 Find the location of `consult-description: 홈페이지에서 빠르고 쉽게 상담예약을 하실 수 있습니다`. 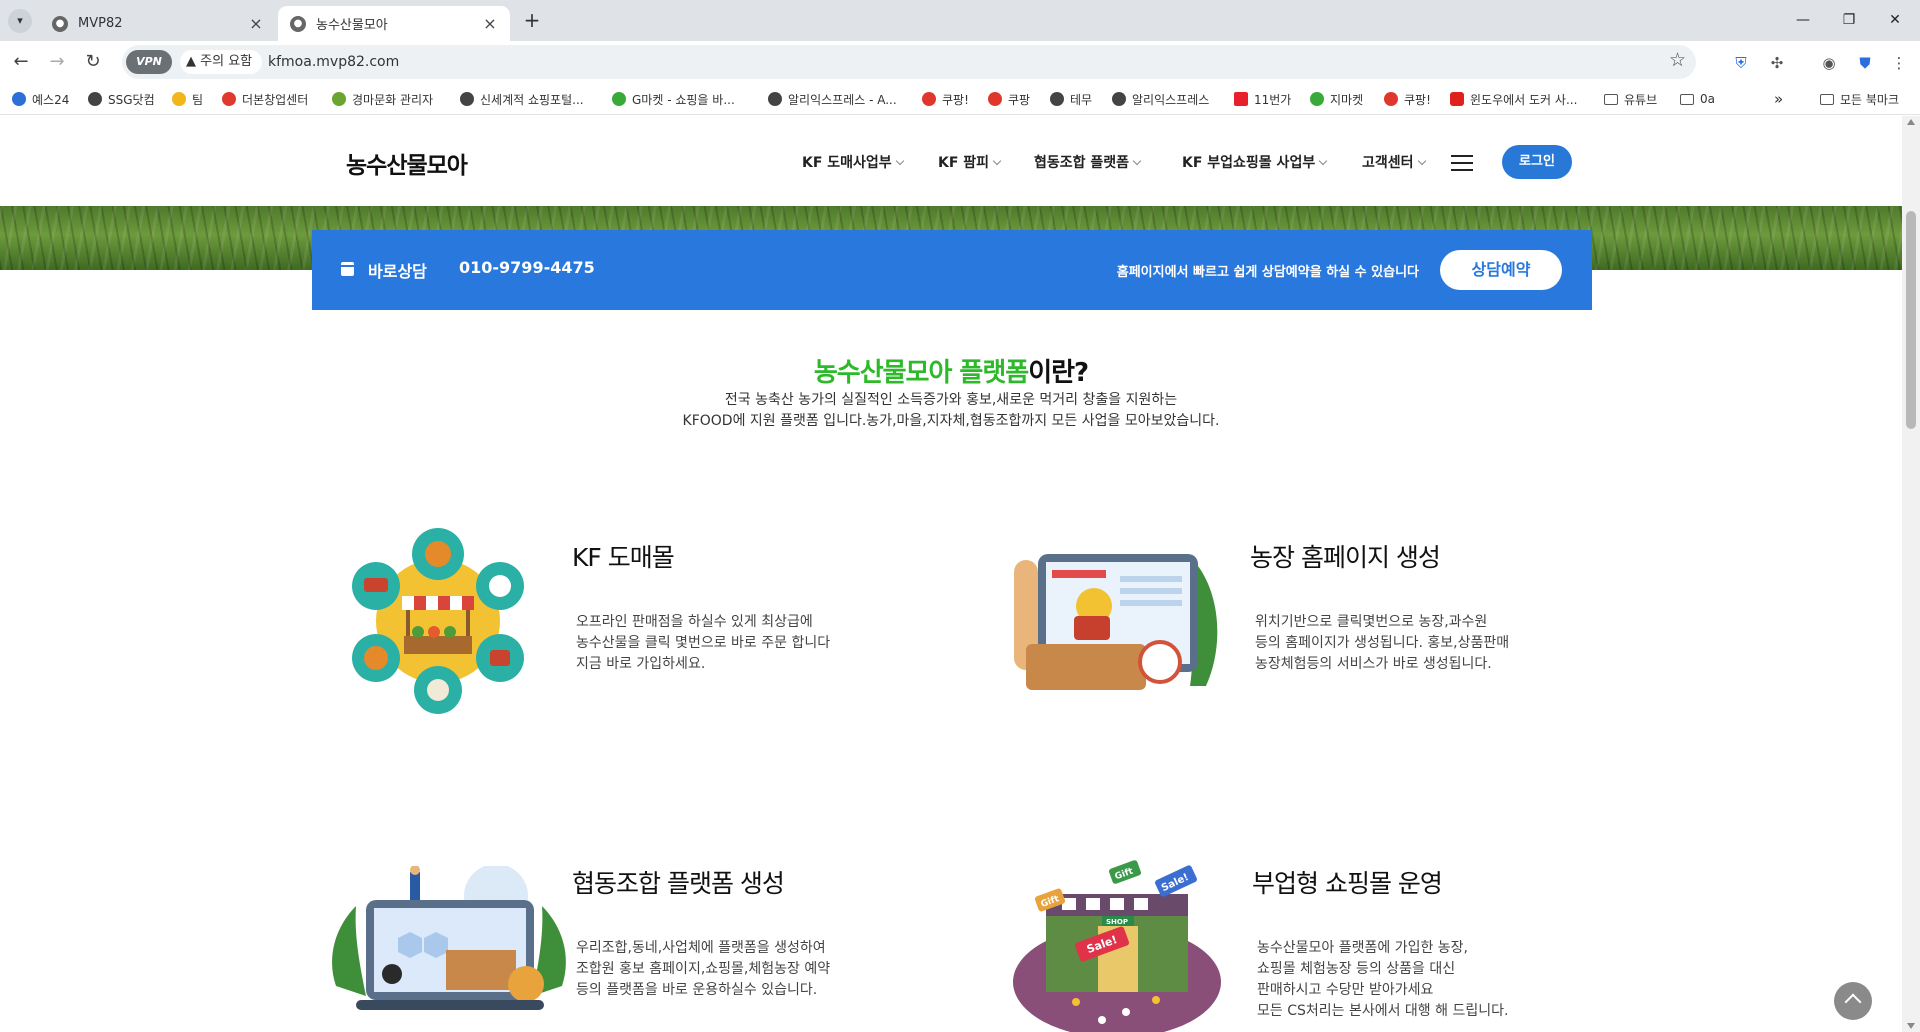

consult-description: 홈페이지에서 빠르고 쉽게 상담예약을 하실 수 있습니다 is located at coordinates (1267, 272).